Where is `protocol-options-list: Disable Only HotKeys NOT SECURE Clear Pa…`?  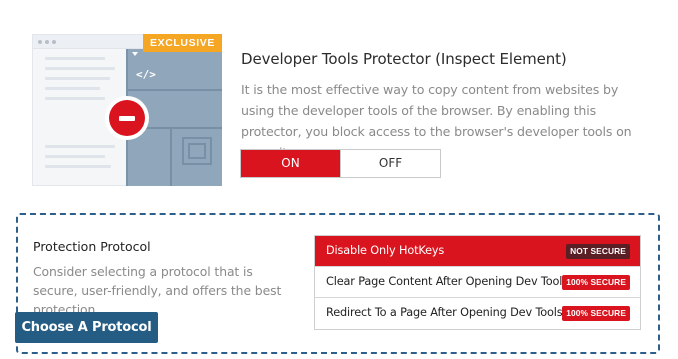
protocol-options-list: Disable Only HotKeys NOT SECURE Clear Pa… is located at coordinates (477, 282).